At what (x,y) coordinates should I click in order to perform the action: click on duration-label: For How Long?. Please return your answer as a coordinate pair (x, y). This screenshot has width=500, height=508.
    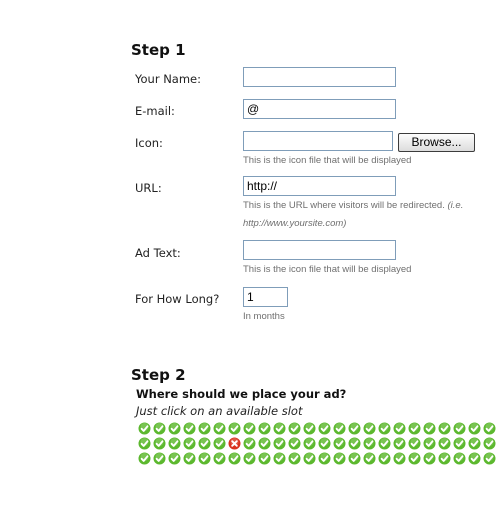
    Looking at the image, I should click on (177, 299).